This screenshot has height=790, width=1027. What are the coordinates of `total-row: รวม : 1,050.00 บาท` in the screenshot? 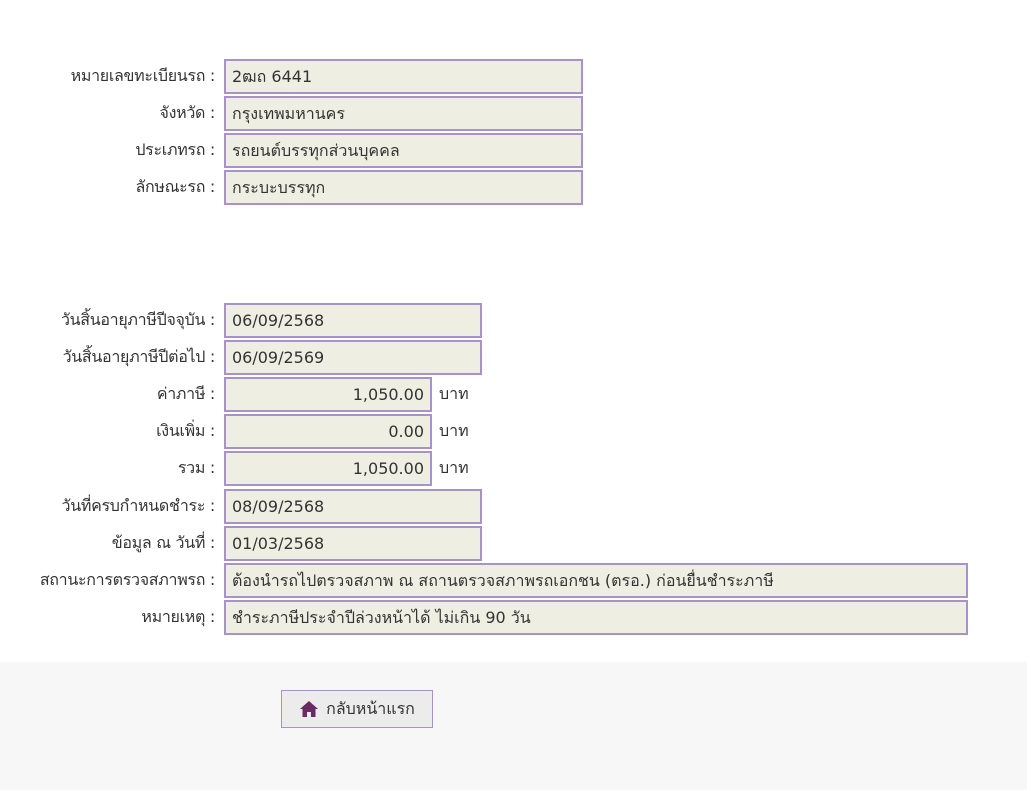 It's located at (234, 468).